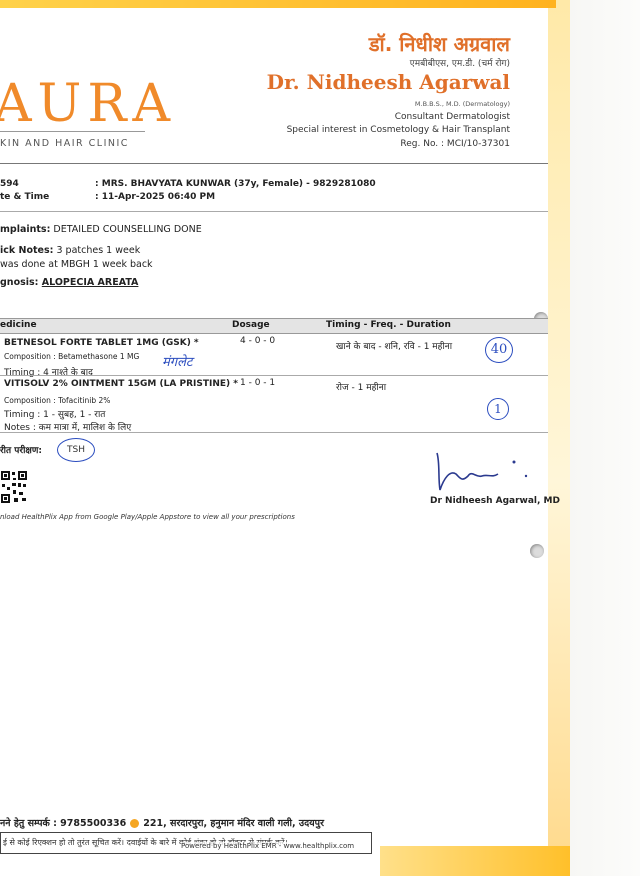 The width and height of the screenshot is (640, 876). I want to click on medicine-table-header: edicine Dosage Timing - Freq. - Duration, so click(274, 326).